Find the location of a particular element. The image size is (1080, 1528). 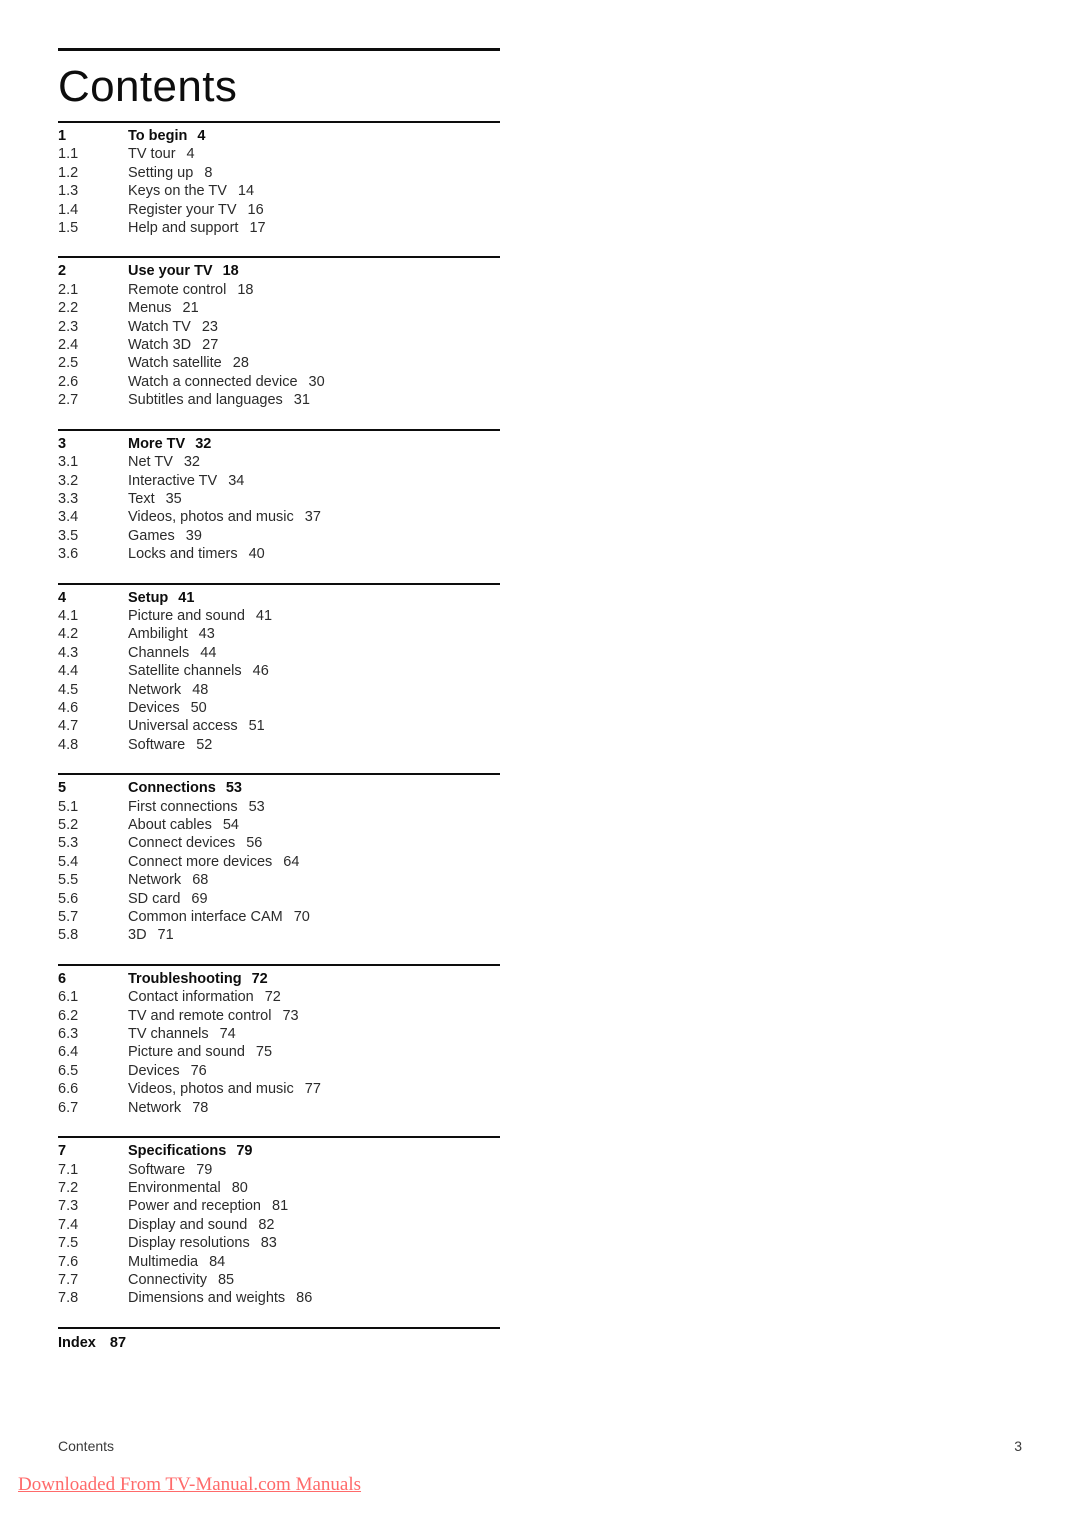

section-number: 3 is located at coordinates (62, 443).